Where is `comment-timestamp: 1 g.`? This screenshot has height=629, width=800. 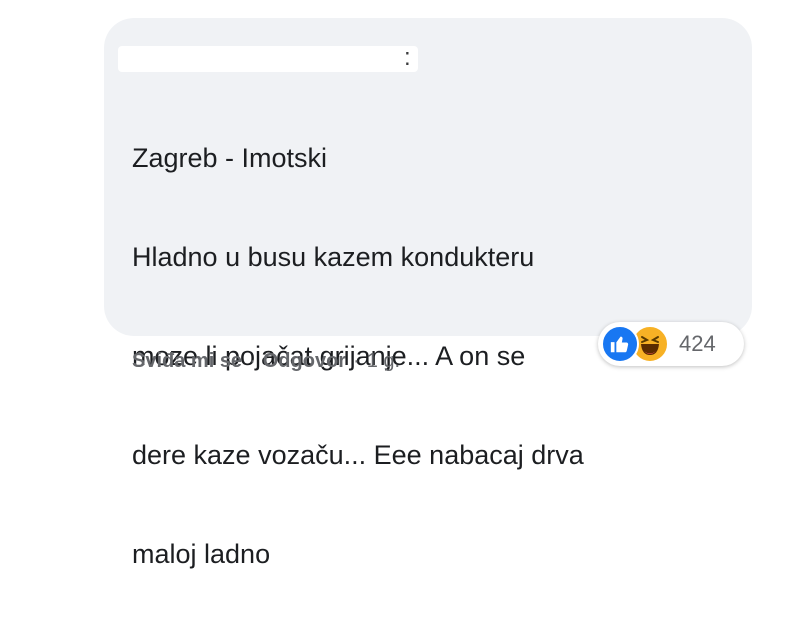 comment-timestamp: 1 g. is located at coordinates (383, 361).